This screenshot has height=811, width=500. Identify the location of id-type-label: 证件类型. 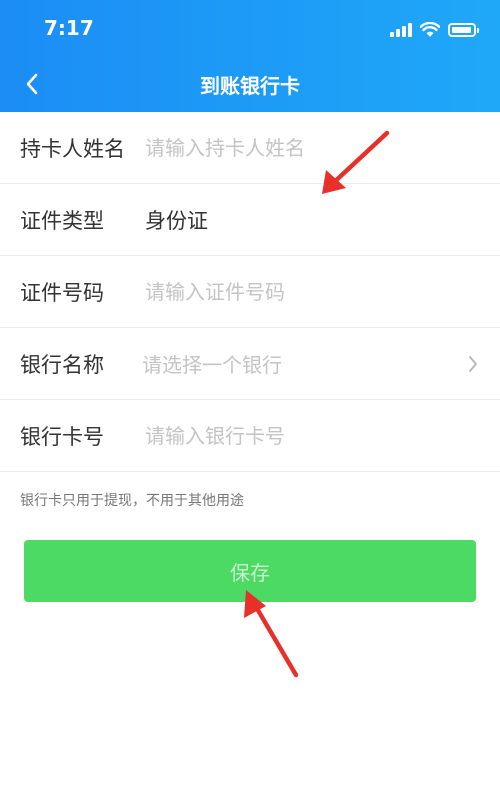
(62, 220).